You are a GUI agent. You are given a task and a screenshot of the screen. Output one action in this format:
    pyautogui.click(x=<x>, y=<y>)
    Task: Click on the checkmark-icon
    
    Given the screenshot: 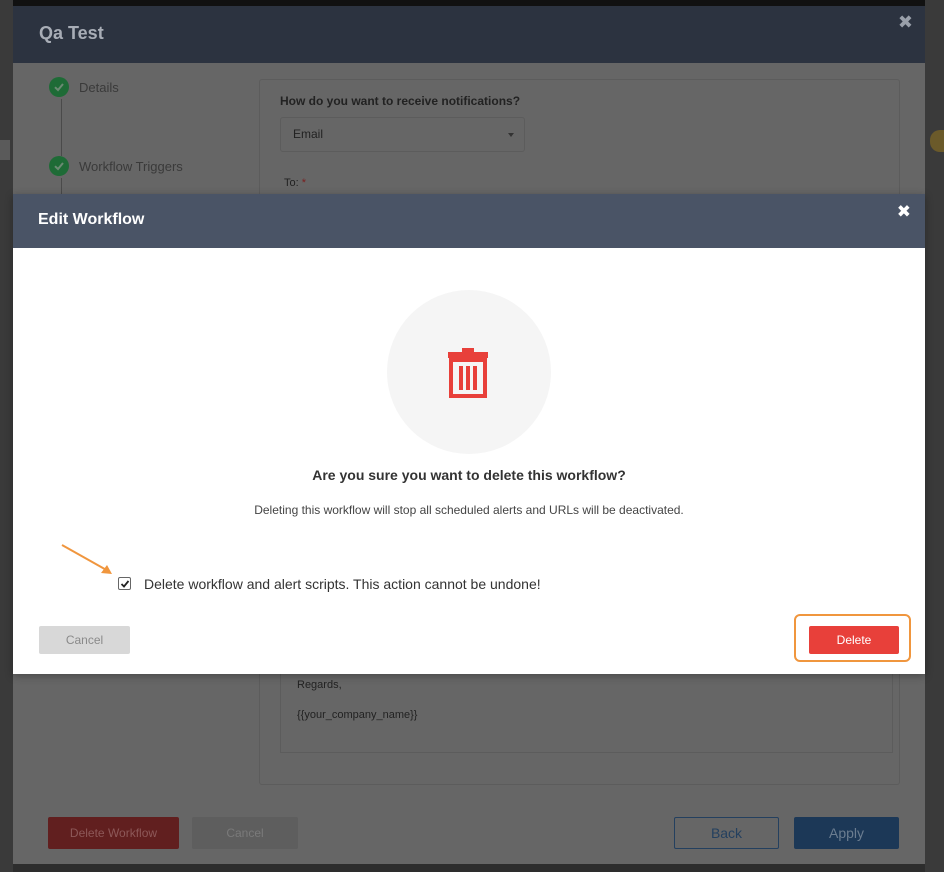 What is the action you would take?
    pyautogui.click(x=125, y=584)
    